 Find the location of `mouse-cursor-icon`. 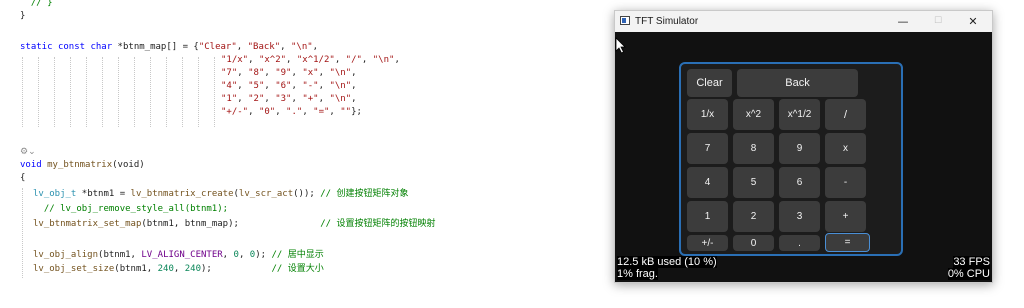

mouse-cursor-icon is located at coordinates (620, 45).